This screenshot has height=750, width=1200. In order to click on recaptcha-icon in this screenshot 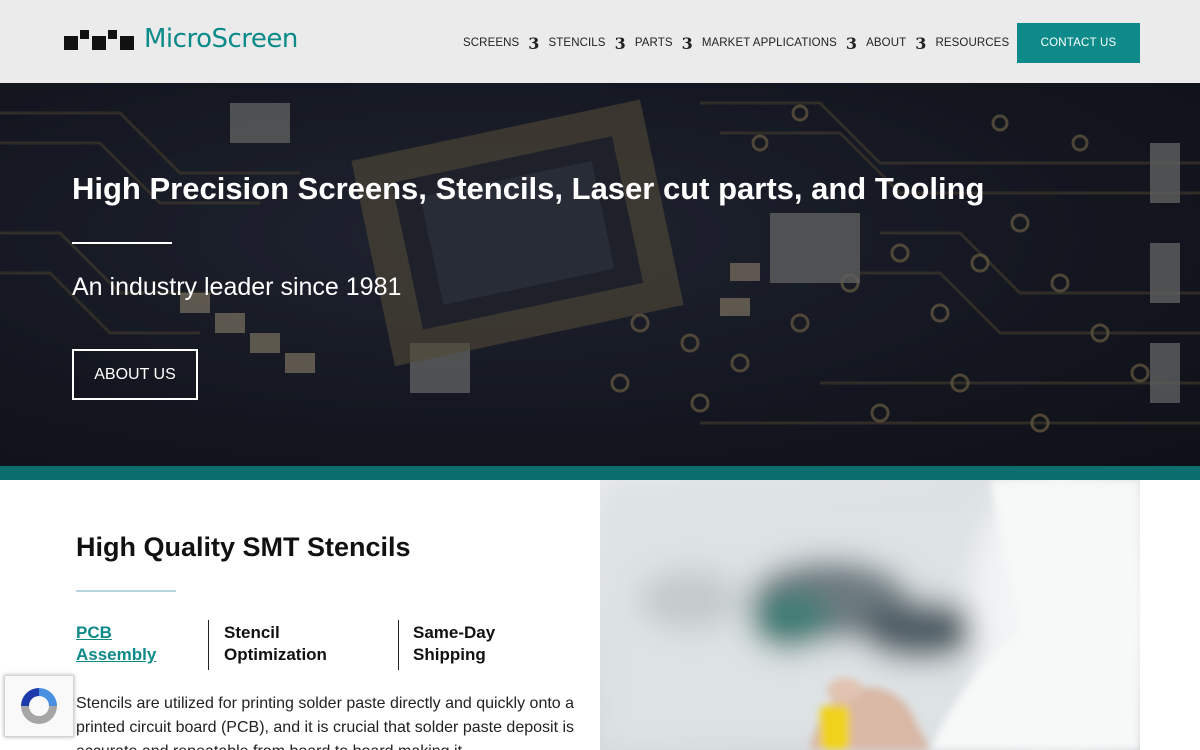, I will do `click(39, 706)`.